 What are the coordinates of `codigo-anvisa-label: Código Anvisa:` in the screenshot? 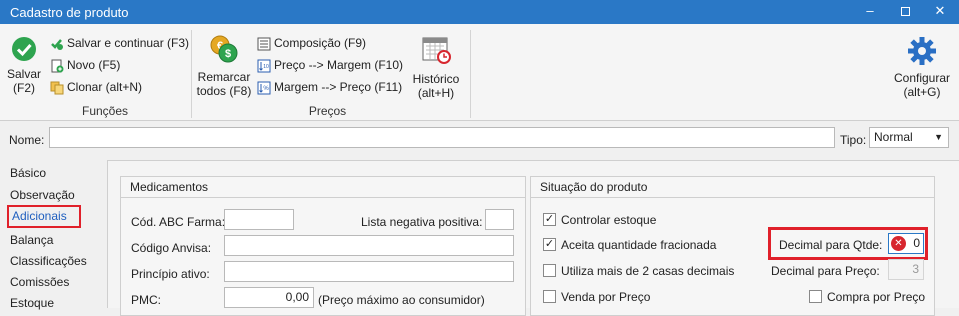 It's located at (171, 248).